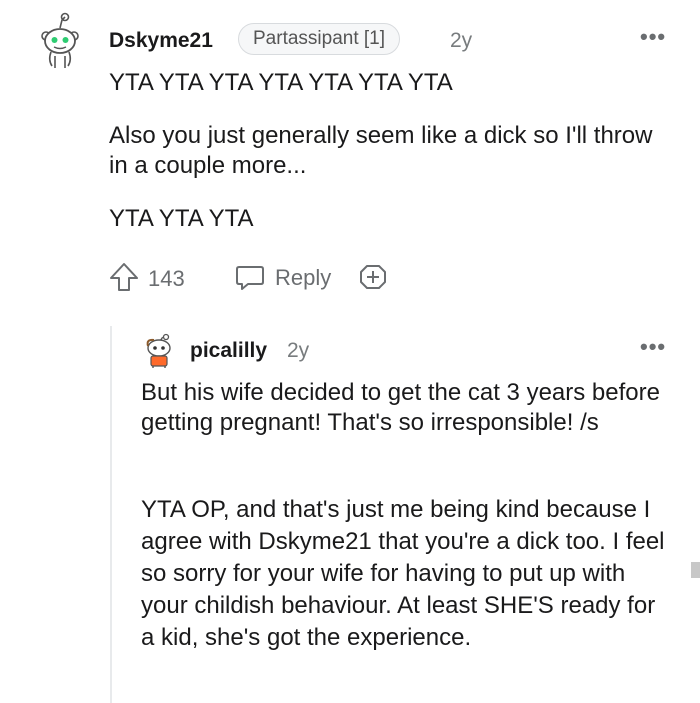 The image size is (700, 703). I want to click on upvote-arrow-icon, so click(124, 277).